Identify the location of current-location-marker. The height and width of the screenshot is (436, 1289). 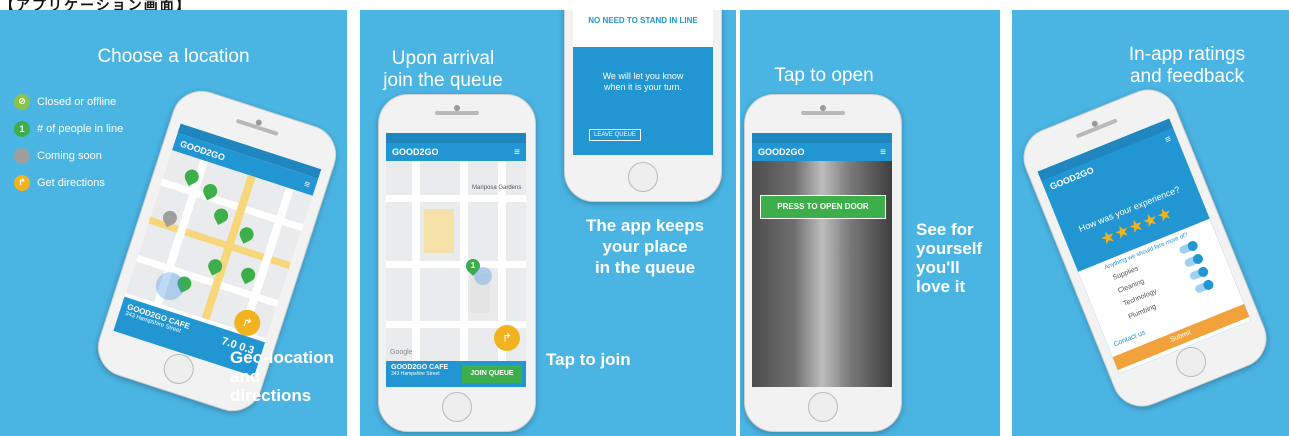
(483, 276).